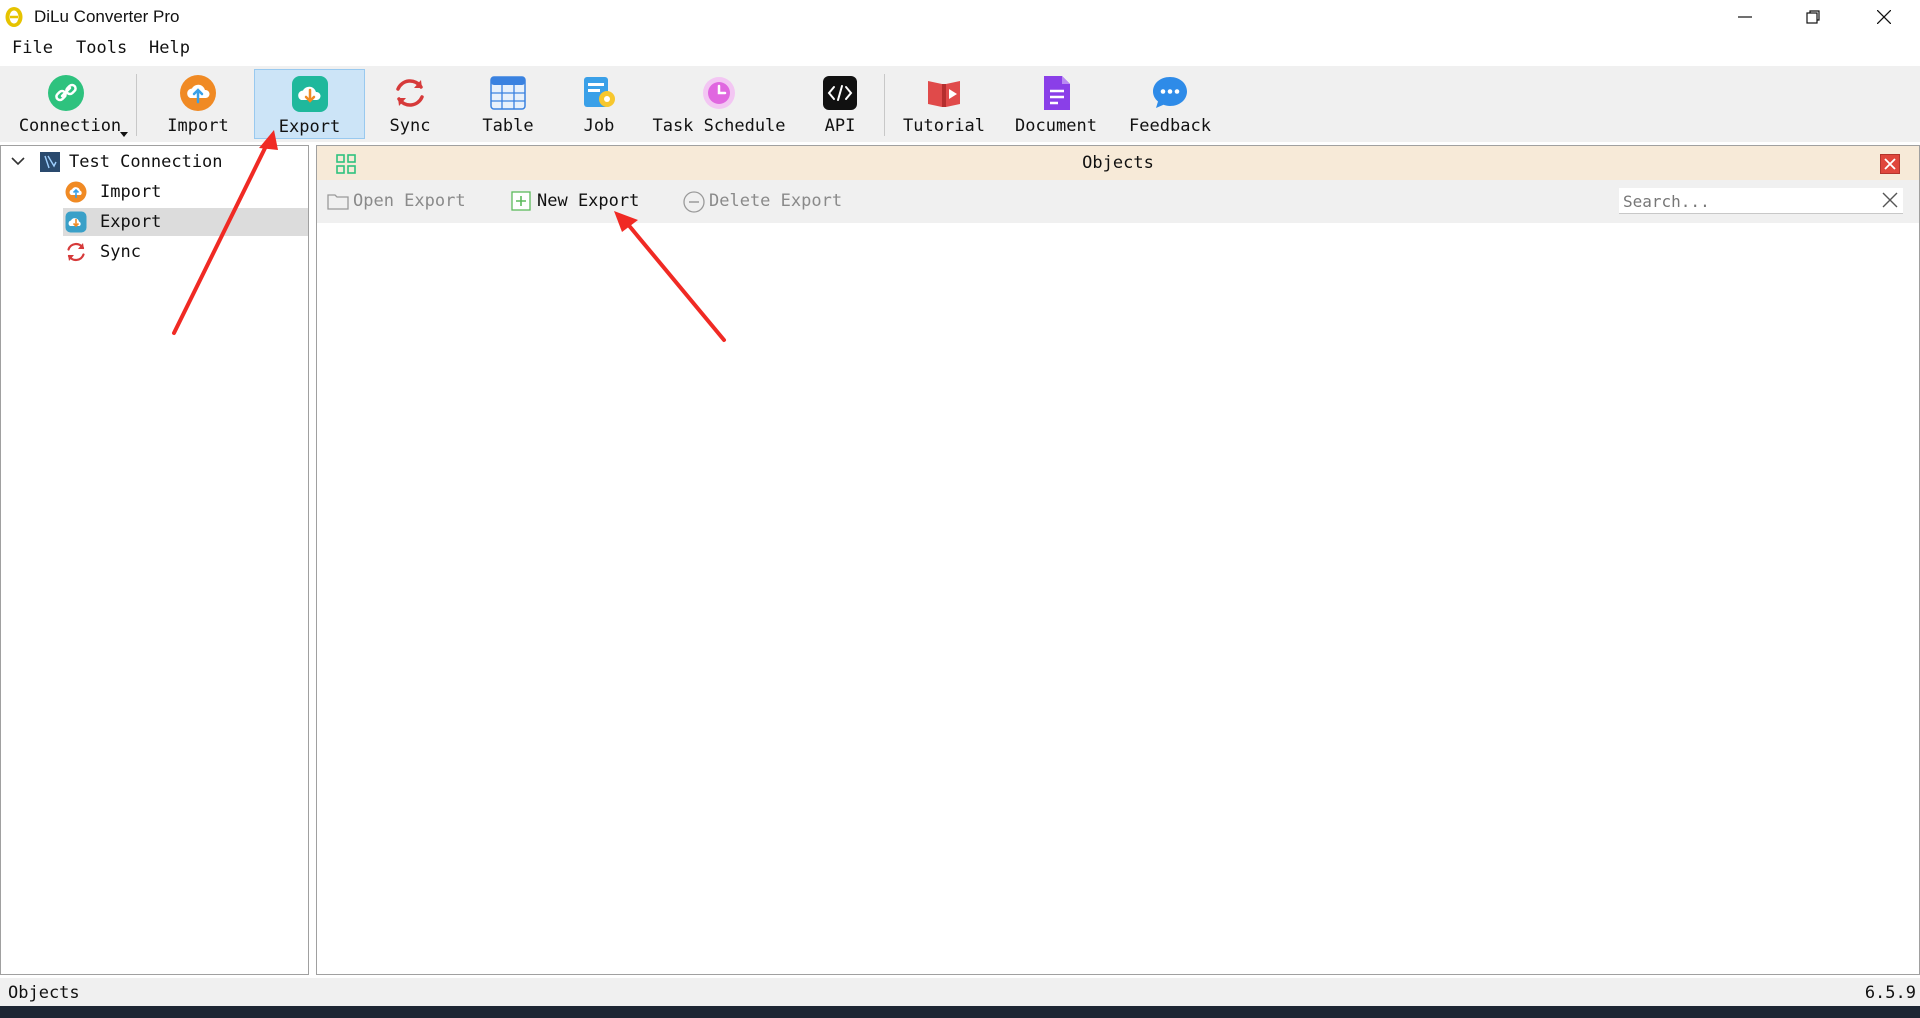 This screenshot has width=1920, height=1018. What do you see at coordinates (694, 202) in the screenshot?
I see `minus-circle-icon` at bounding box center [694, 202].